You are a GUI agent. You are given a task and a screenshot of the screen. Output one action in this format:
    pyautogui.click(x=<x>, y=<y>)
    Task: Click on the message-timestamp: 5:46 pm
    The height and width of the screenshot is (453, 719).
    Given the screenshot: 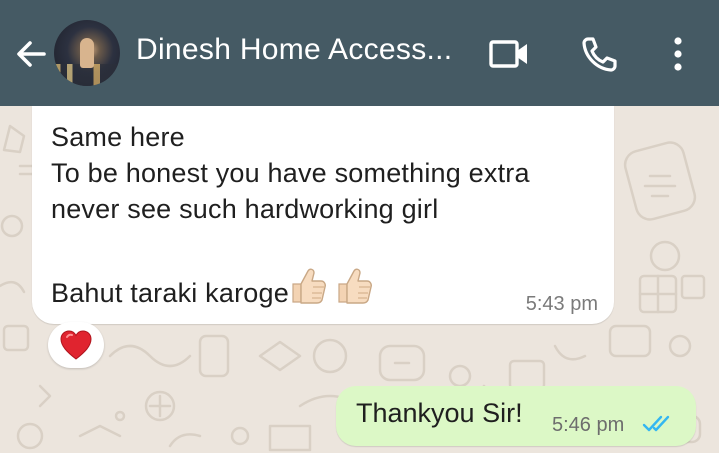 What is the action you would take?
    pyautogui.click(x=588, y=425)
    